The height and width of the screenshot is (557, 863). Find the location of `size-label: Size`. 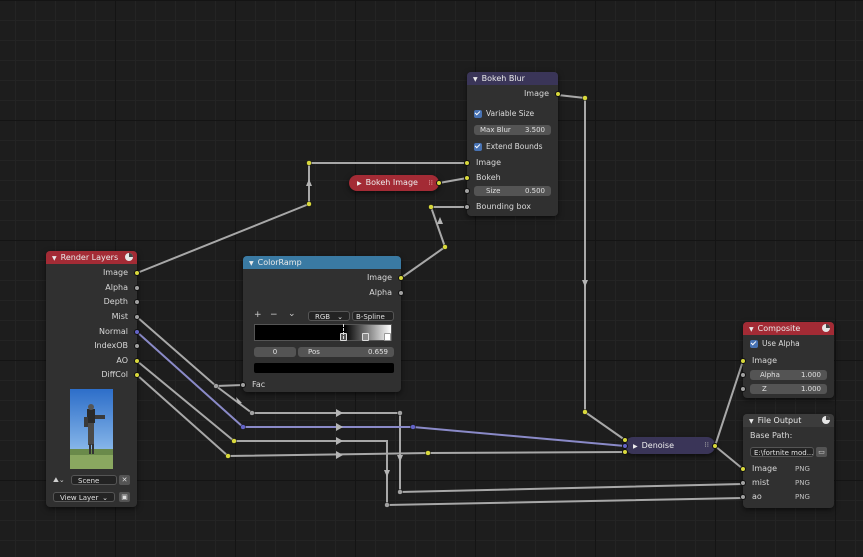

size-label: Size is located at coordinates (493, 191).